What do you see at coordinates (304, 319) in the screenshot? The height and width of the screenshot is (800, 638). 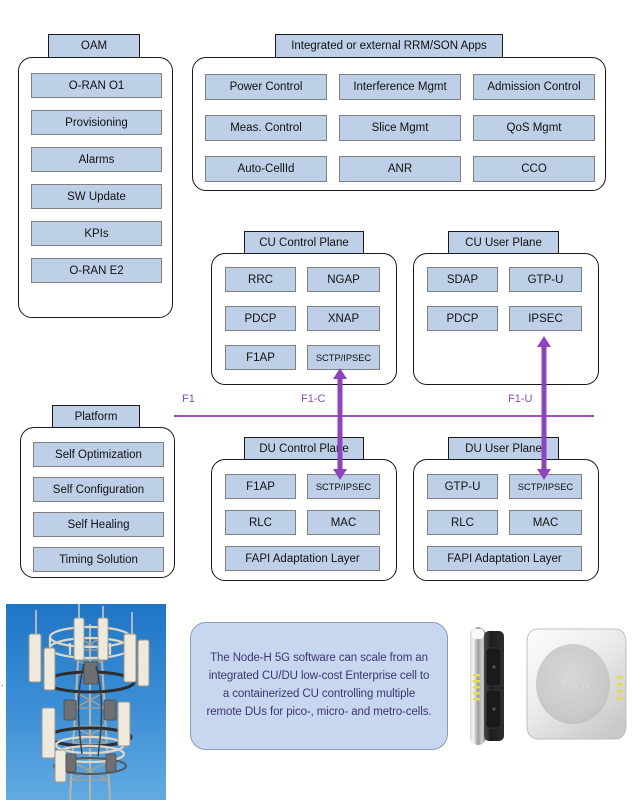 I see `group-cu-control-plane: RRC NGAP PDCP XNAP F1AP SCTP/IPSEC` at bounding box center [304, 319].